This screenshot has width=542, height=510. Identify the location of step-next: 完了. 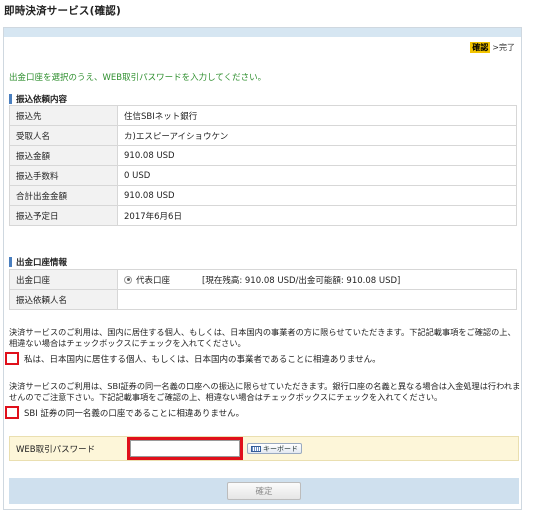
(507, 47).